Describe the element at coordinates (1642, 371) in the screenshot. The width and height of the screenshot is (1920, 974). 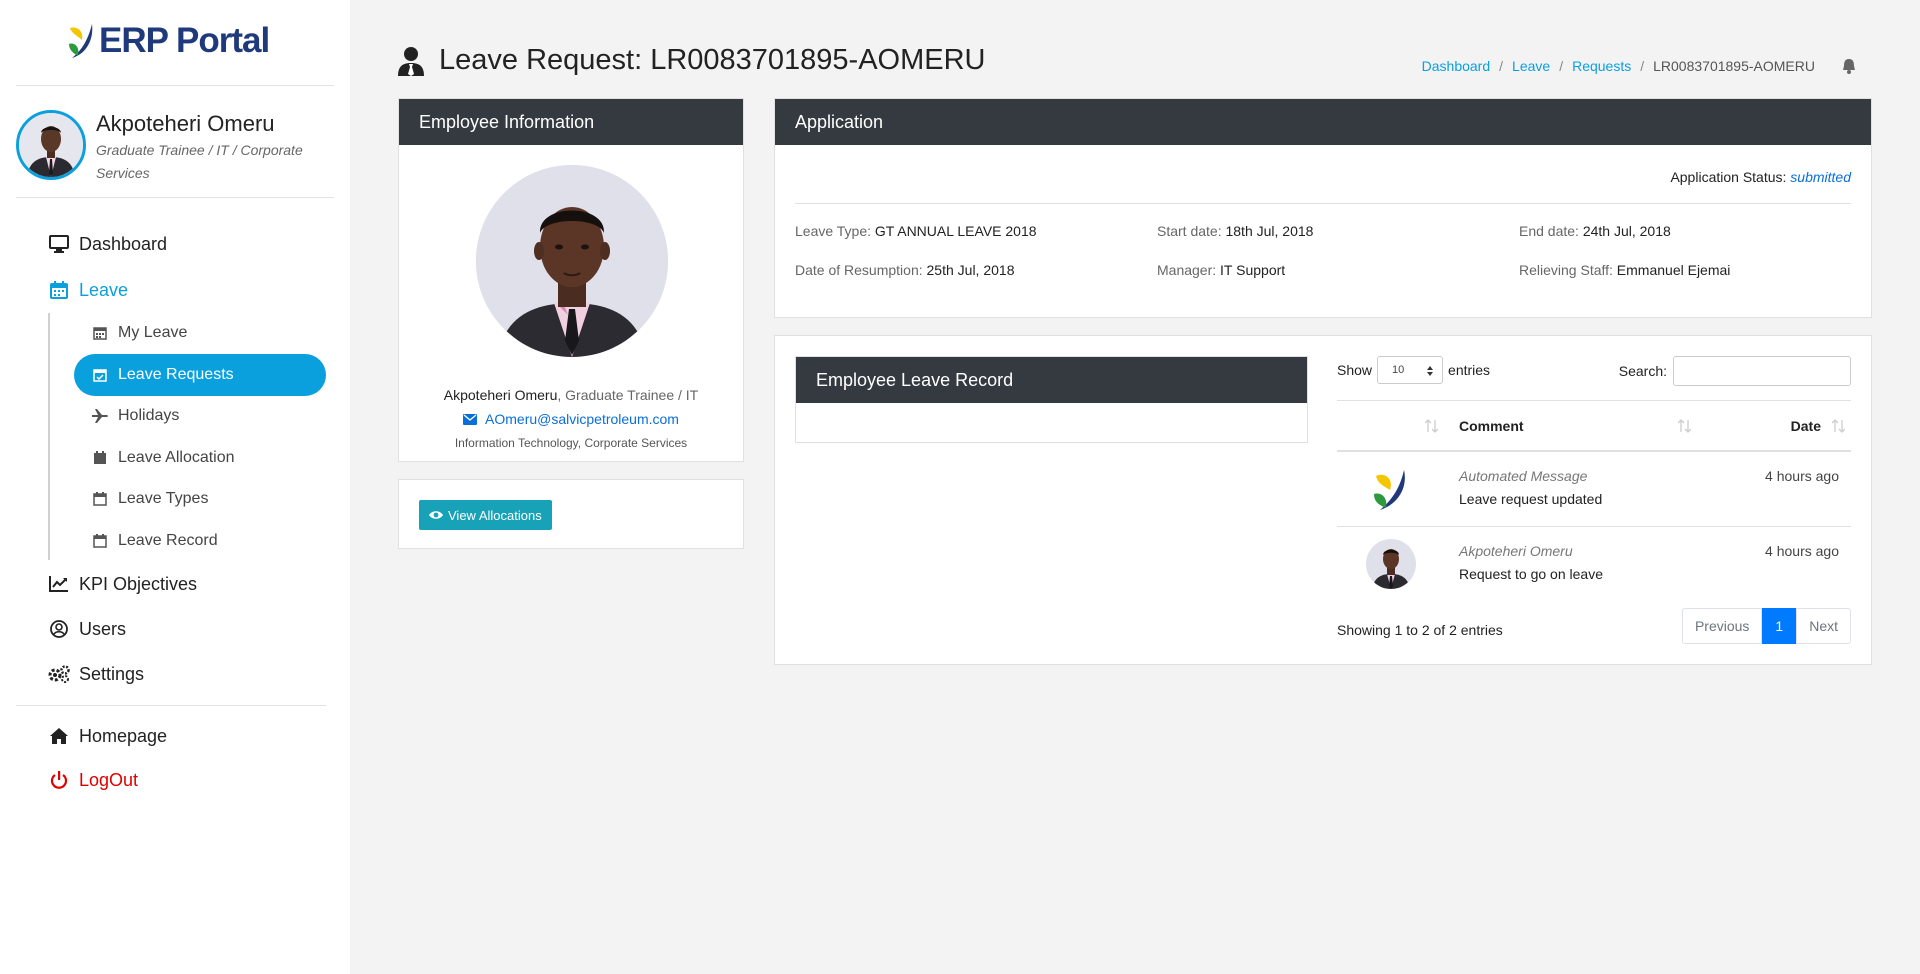
I see `search-label: Search:` at that location.